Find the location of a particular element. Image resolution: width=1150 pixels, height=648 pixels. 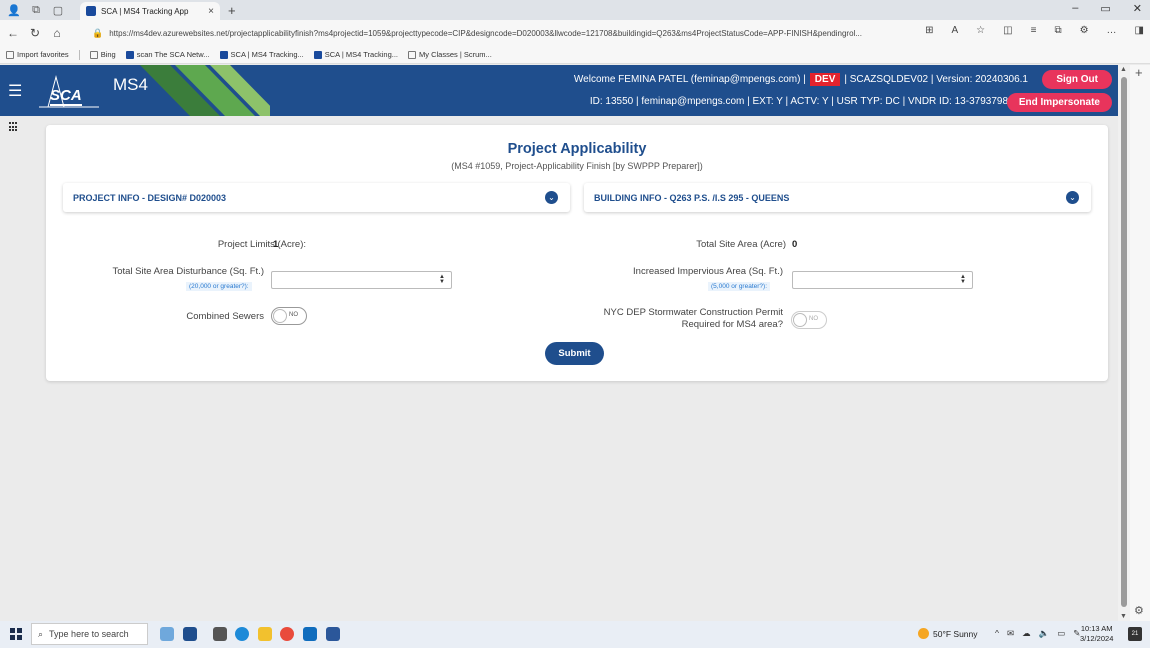

weather-widget: 50°F Sunny is located at coordinates (948, 633).